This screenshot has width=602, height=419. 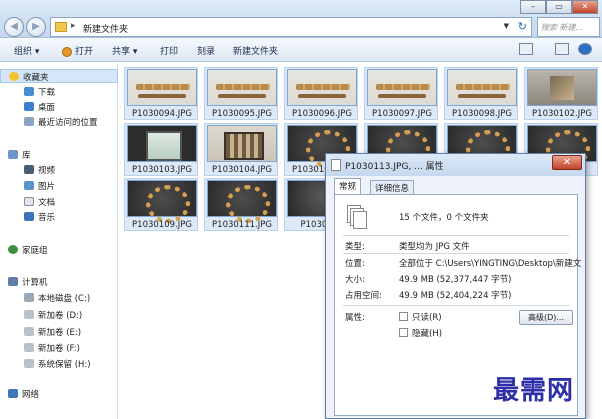 I want to click on computer-icon, so click(x=13, y=281).